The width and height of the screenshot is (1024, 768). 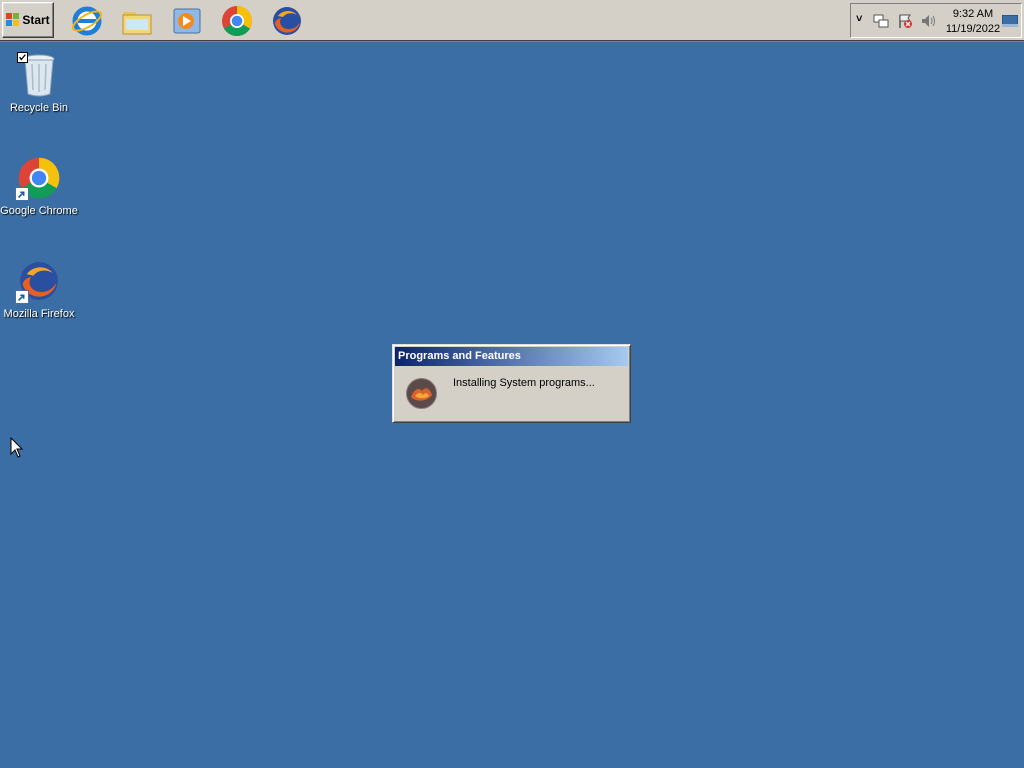 What do you see at coordinates (973, 14) in the screenshot?
I see `clock-time: 9:32 AM` at bounding box center [973, 14].